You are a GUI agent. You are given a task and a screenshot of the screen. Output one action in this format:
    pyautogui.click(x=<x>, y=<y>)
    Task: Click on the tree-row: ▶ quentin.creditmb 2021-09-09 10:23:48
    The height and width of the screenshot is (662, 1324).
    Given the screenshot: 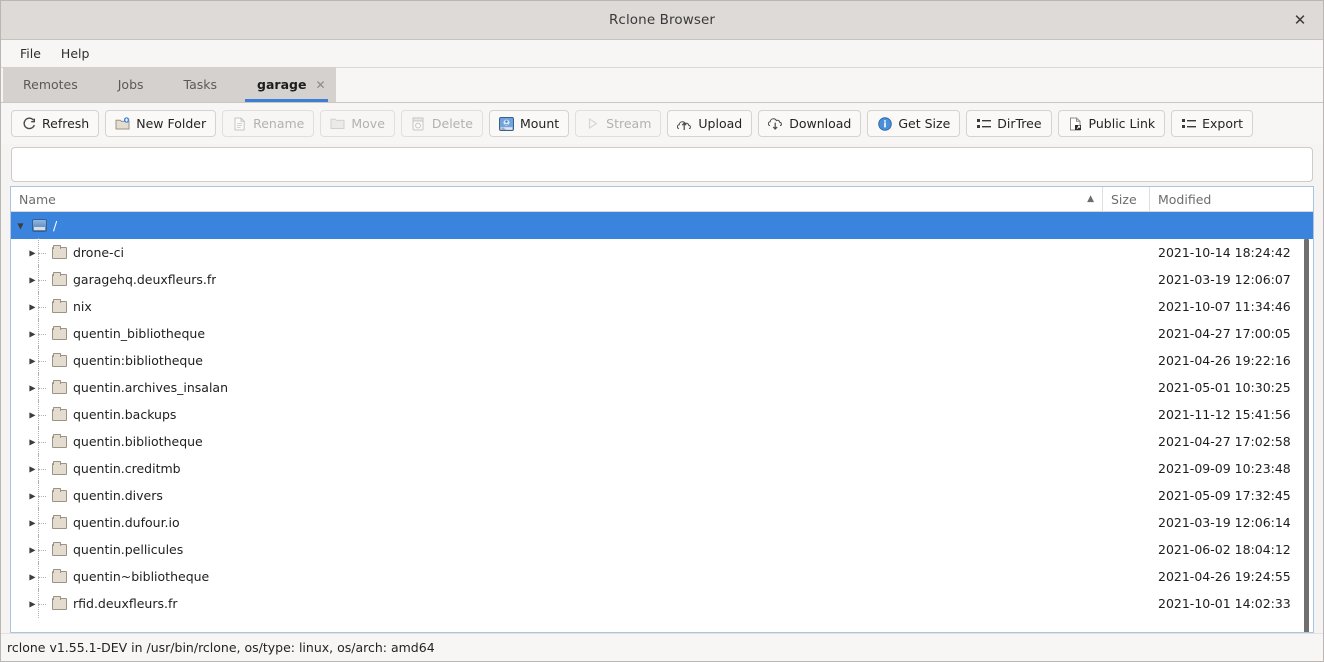 What is the action you would take?
    pyautogui.click(x=662, y=468)
    